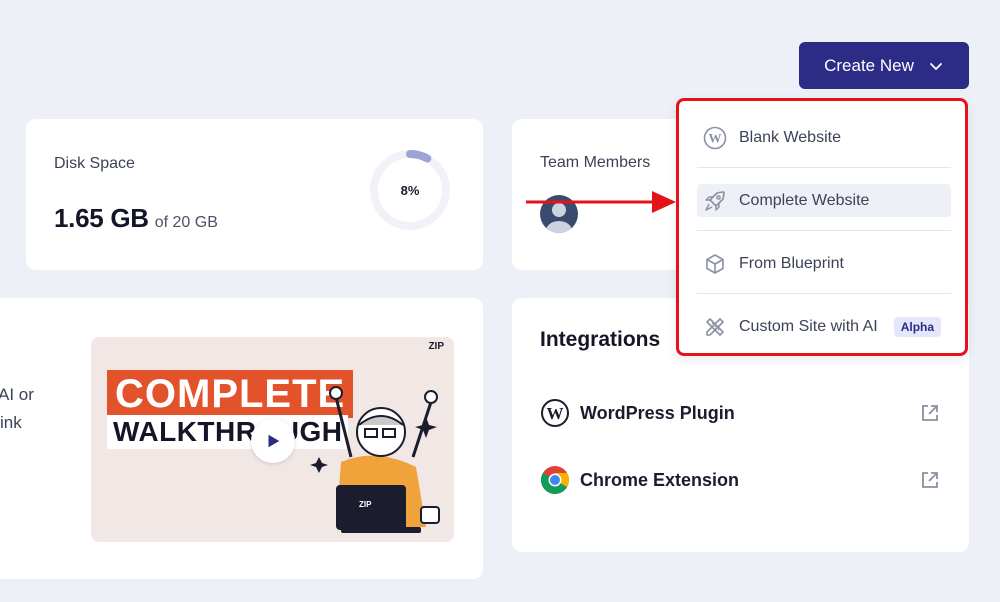 Image resolution: width=1000 pixels, height=602 pixels. What do you see at coordinates (595, 162) in the screenshot?
I see `team-members-label: Team Members` at bounding box center [595, 162].